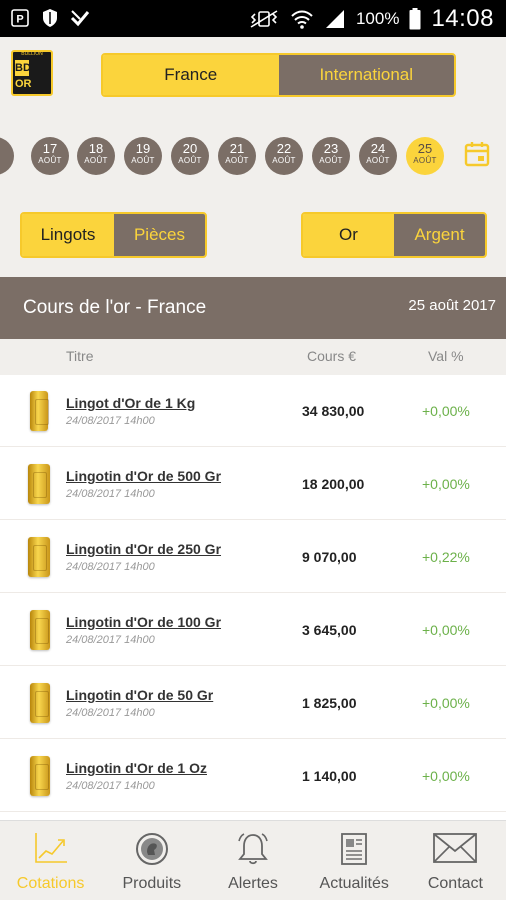 Image resolution: width=506 pixels, height=900 pixels. I want to click on wifi-icon, so click(302, 19).